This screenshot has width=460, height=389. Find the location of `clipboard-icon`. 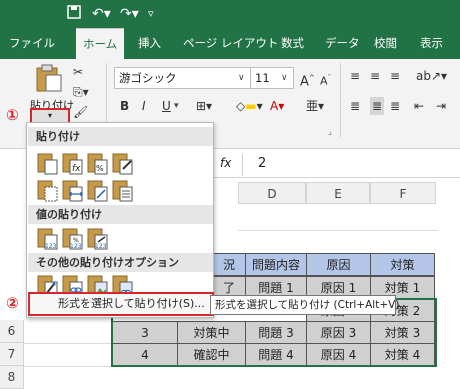

clipboard-icon is located at coordinates (49, 79).